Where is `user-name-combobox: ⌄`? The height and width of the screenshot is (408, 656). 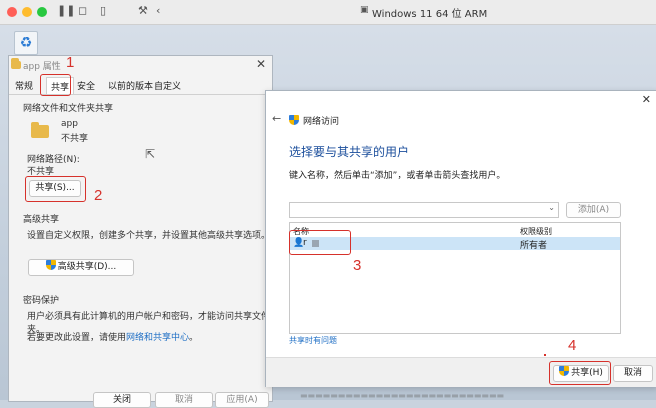 user-name-combobox: ⌄ is located at coordinates (424, 210).